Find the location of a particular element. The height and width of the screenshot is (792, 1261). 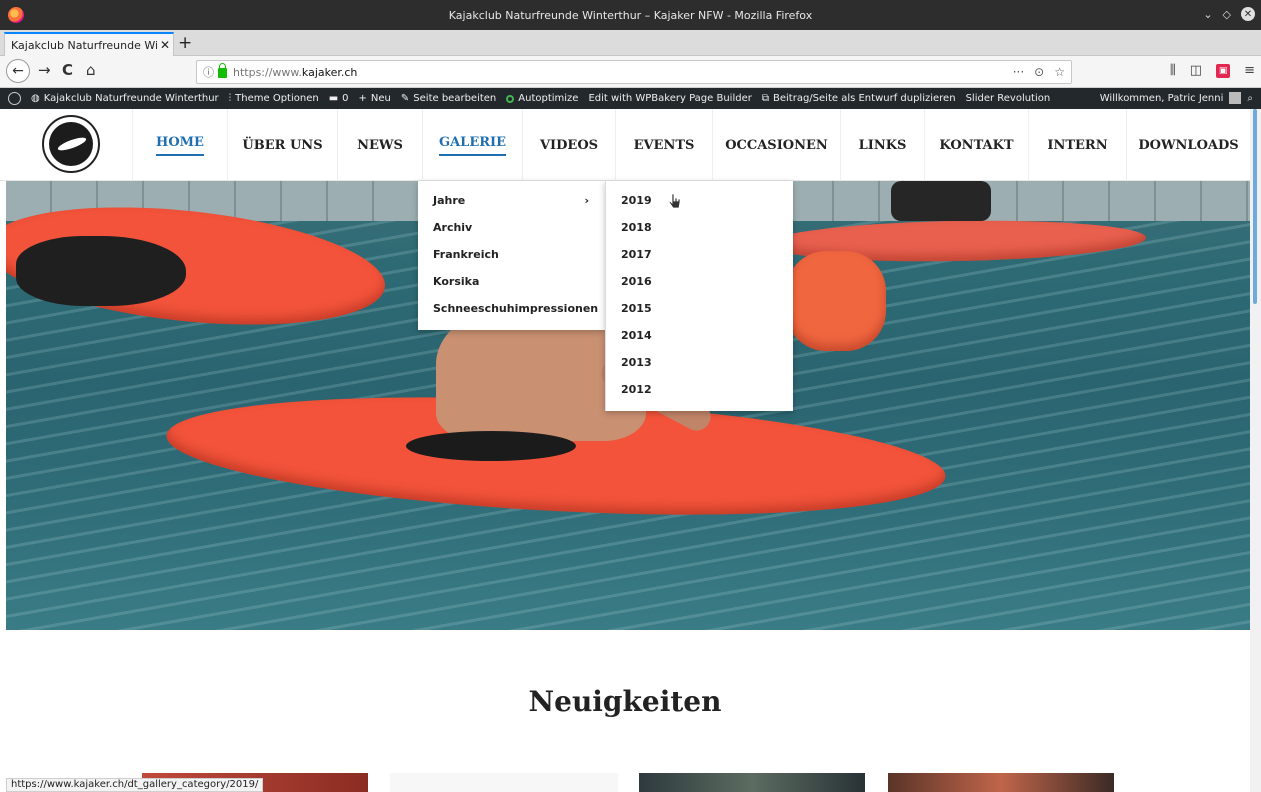

wp-new-label: Neu is located at coordinates (380, 98).